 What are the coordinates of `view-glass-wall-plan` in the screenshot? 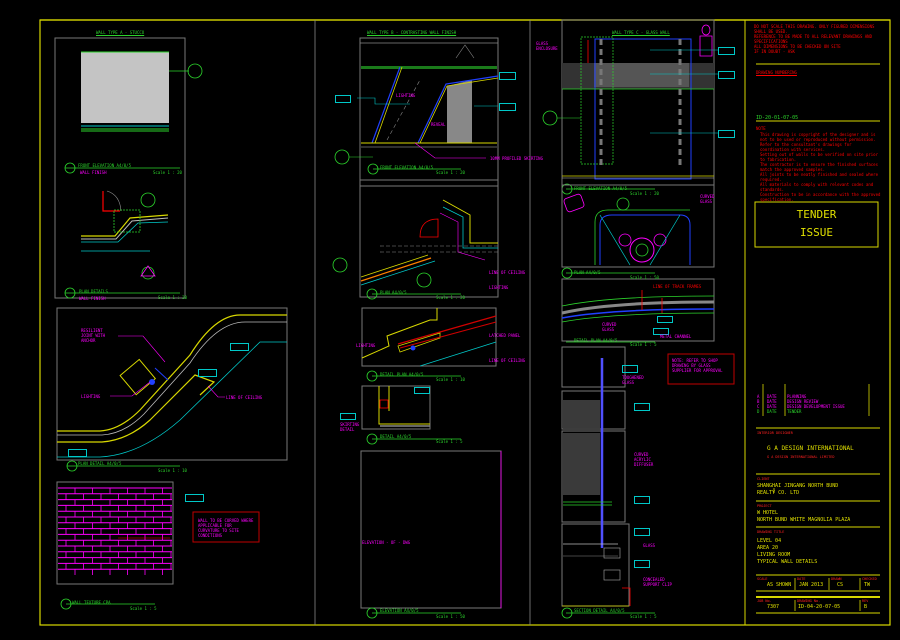 It's located at (638, 231).